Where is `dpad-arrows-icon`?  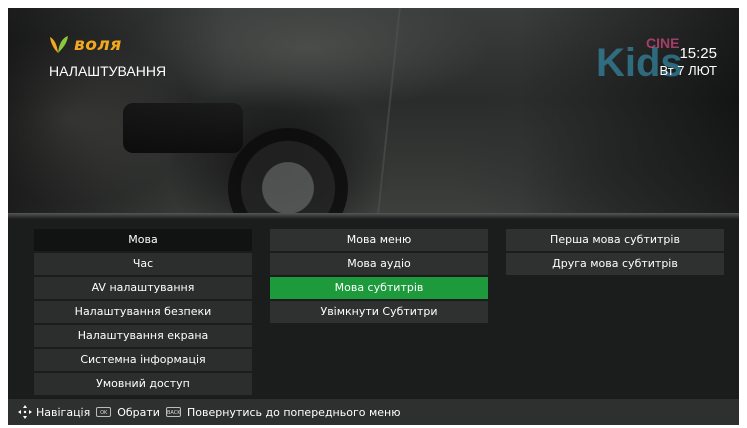 dpad-arrows-icon is located at coordinates (25, 412).